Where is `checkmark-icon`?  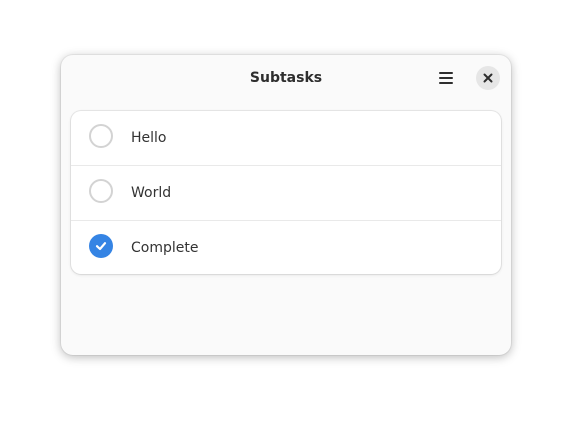 checkmark-icon is located at coordinates (101, 246).